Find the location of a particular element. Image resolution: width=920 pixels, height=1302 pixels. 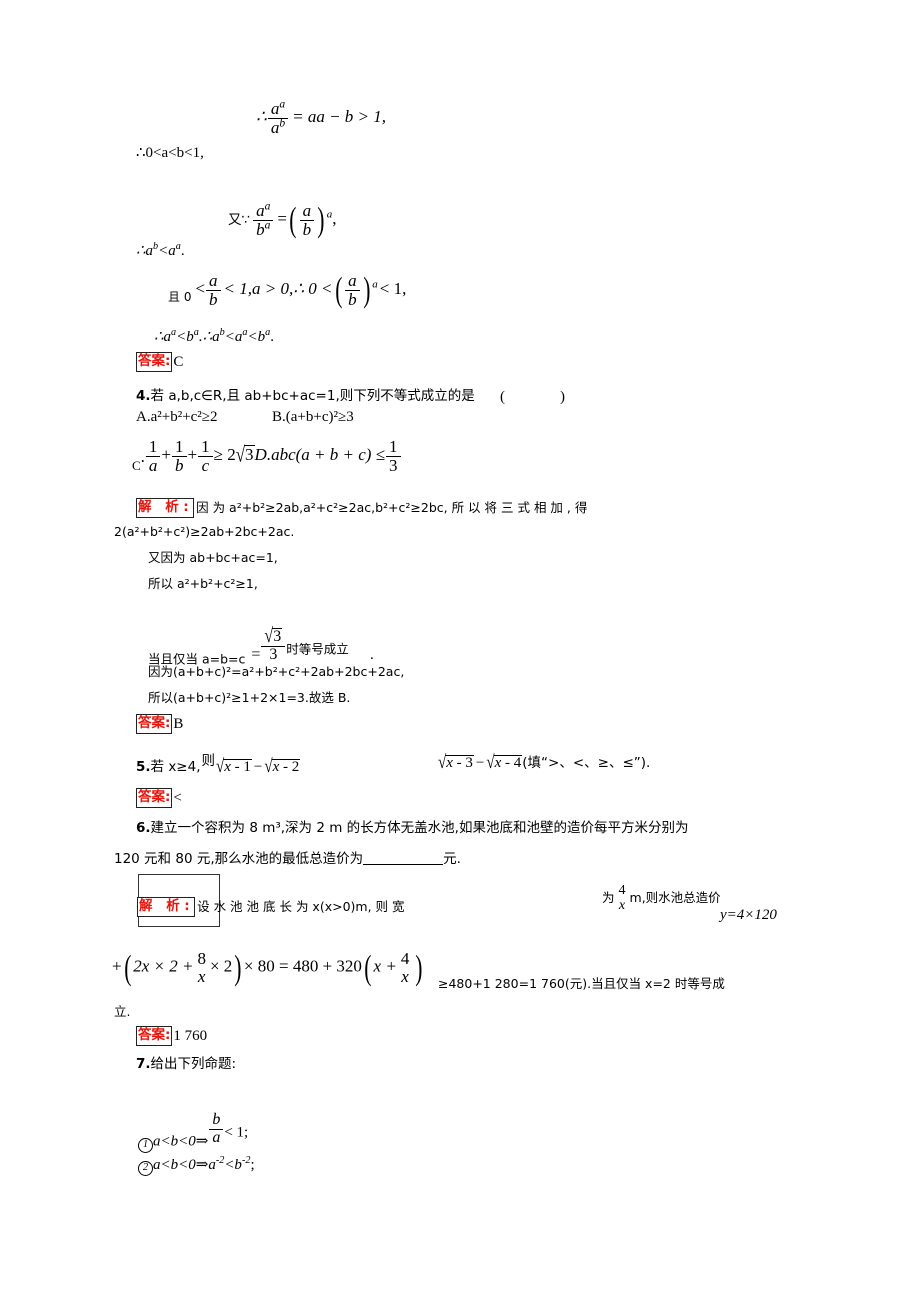

q3-line1: ∴ aa ab = aa − b > 1, is located at coordinates (321, 117).